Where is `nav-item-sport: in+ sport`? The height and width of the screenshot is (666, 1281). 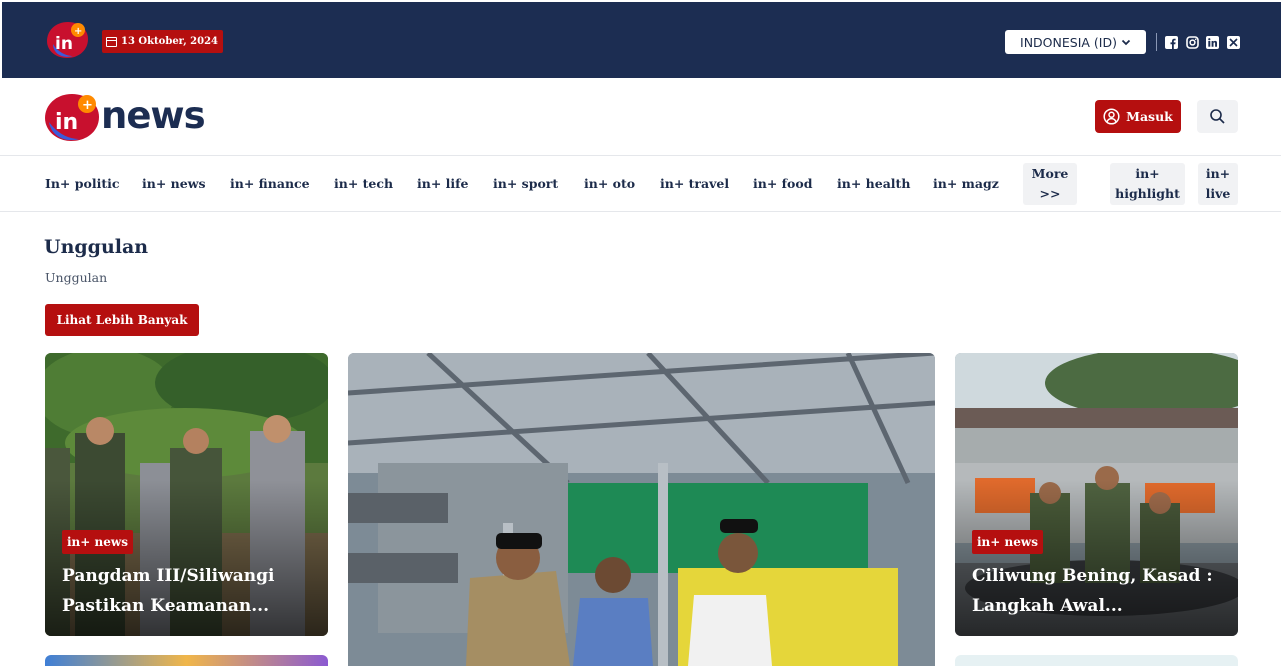 nav-item-sport: in+ sport is located at coordinates (525, 183).